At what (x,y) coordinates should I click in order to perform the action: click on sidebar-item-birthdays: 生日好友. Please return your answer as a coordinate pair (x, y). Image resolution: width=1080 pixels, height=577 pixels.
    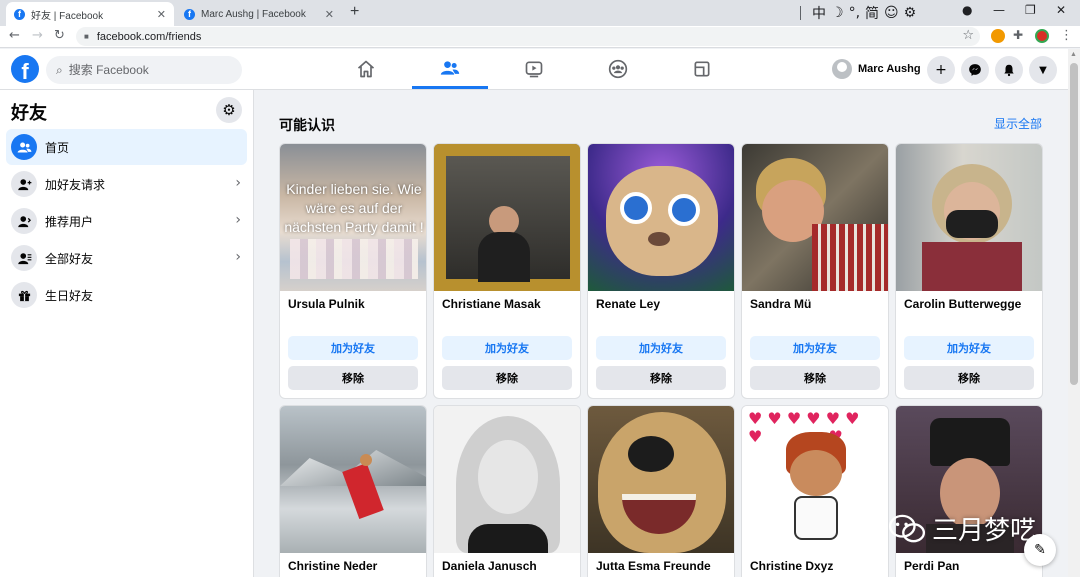
    Looking at the image, I should click on (126, 295).